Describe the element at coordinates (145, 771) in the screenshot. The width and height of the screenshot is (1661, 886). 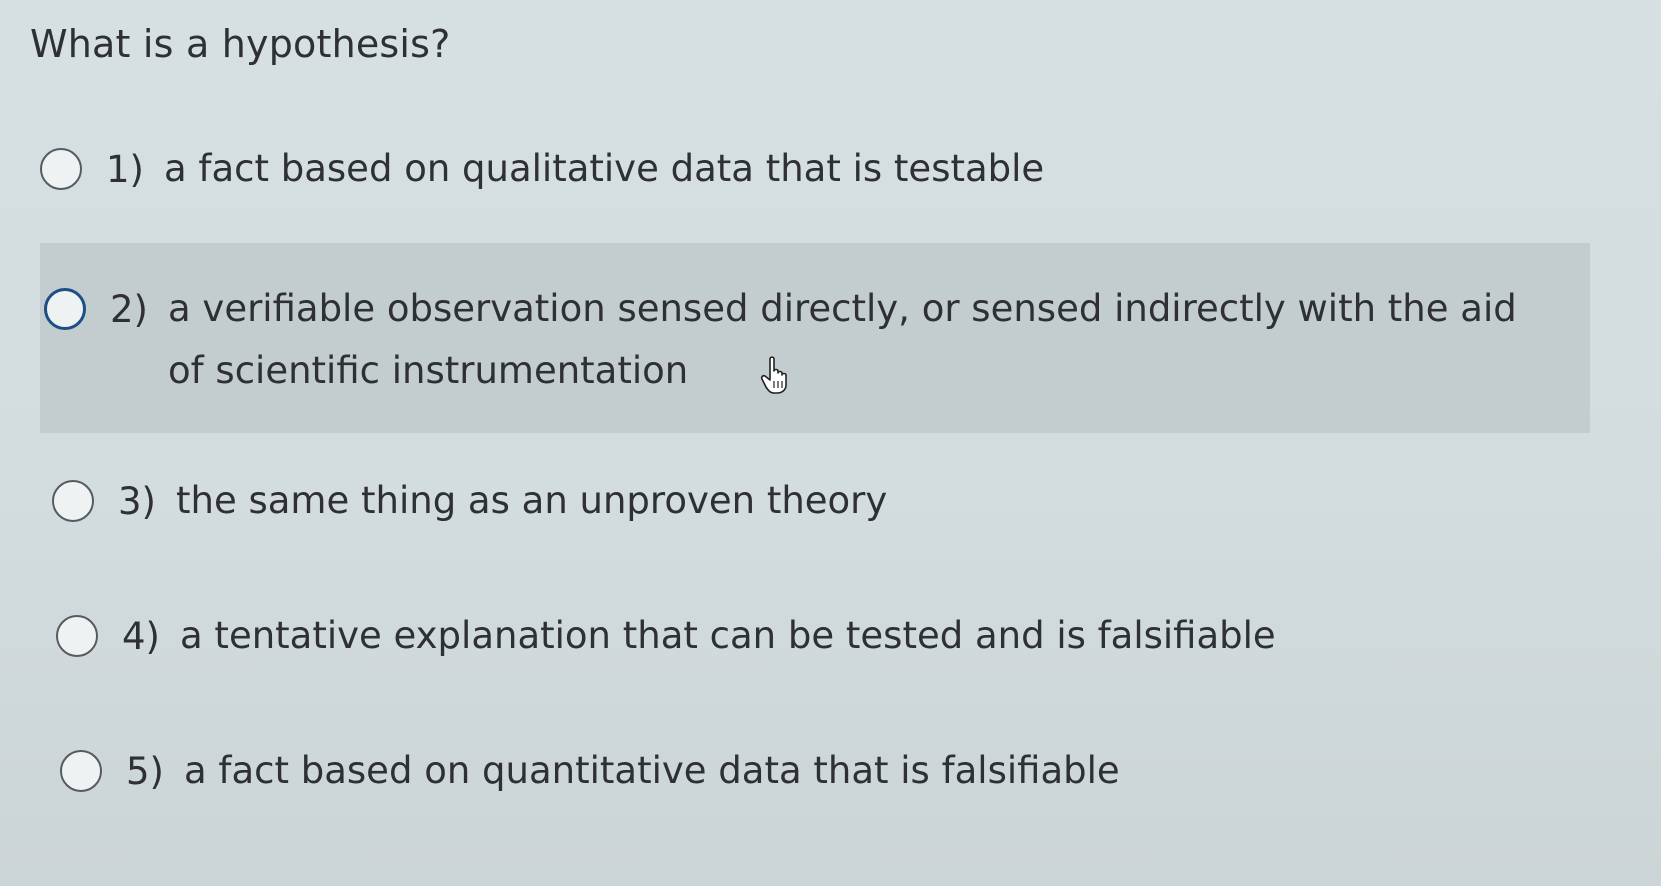
I see `option-number: 5)` at that location.